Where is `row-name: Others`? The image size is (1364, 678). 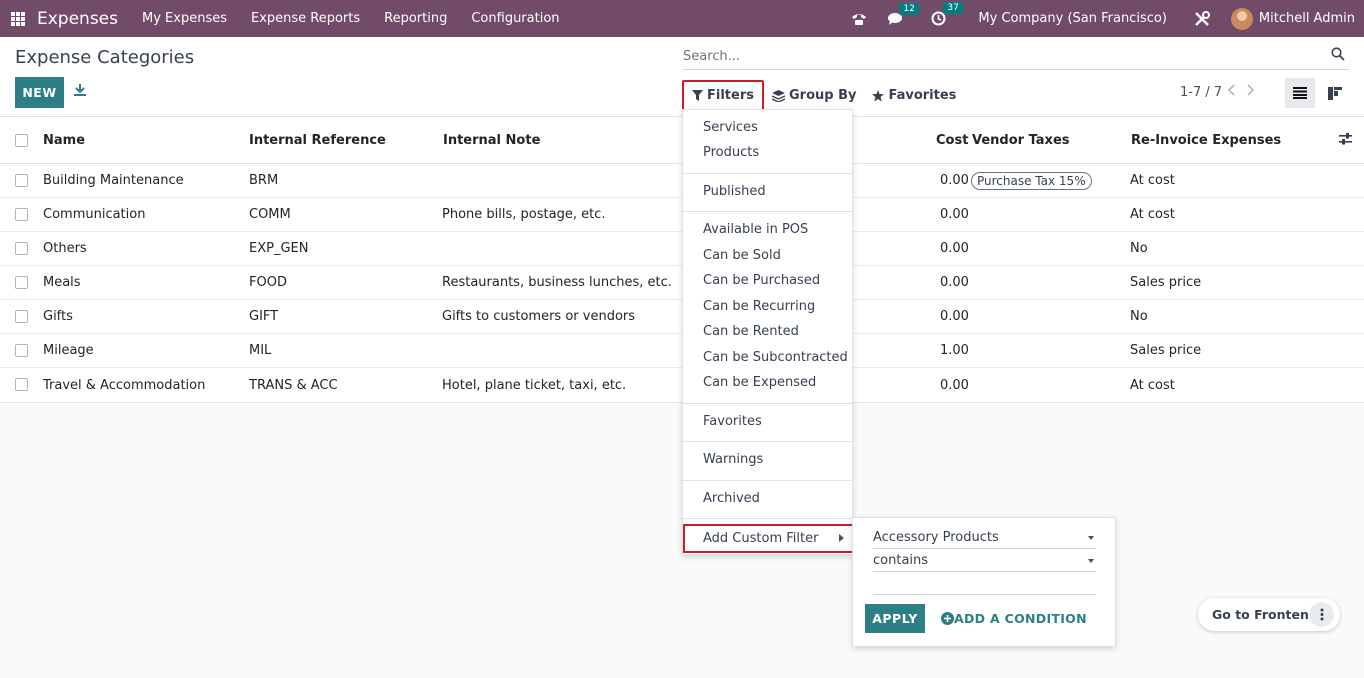 row-name: Others is located at coordinates (65, 248).